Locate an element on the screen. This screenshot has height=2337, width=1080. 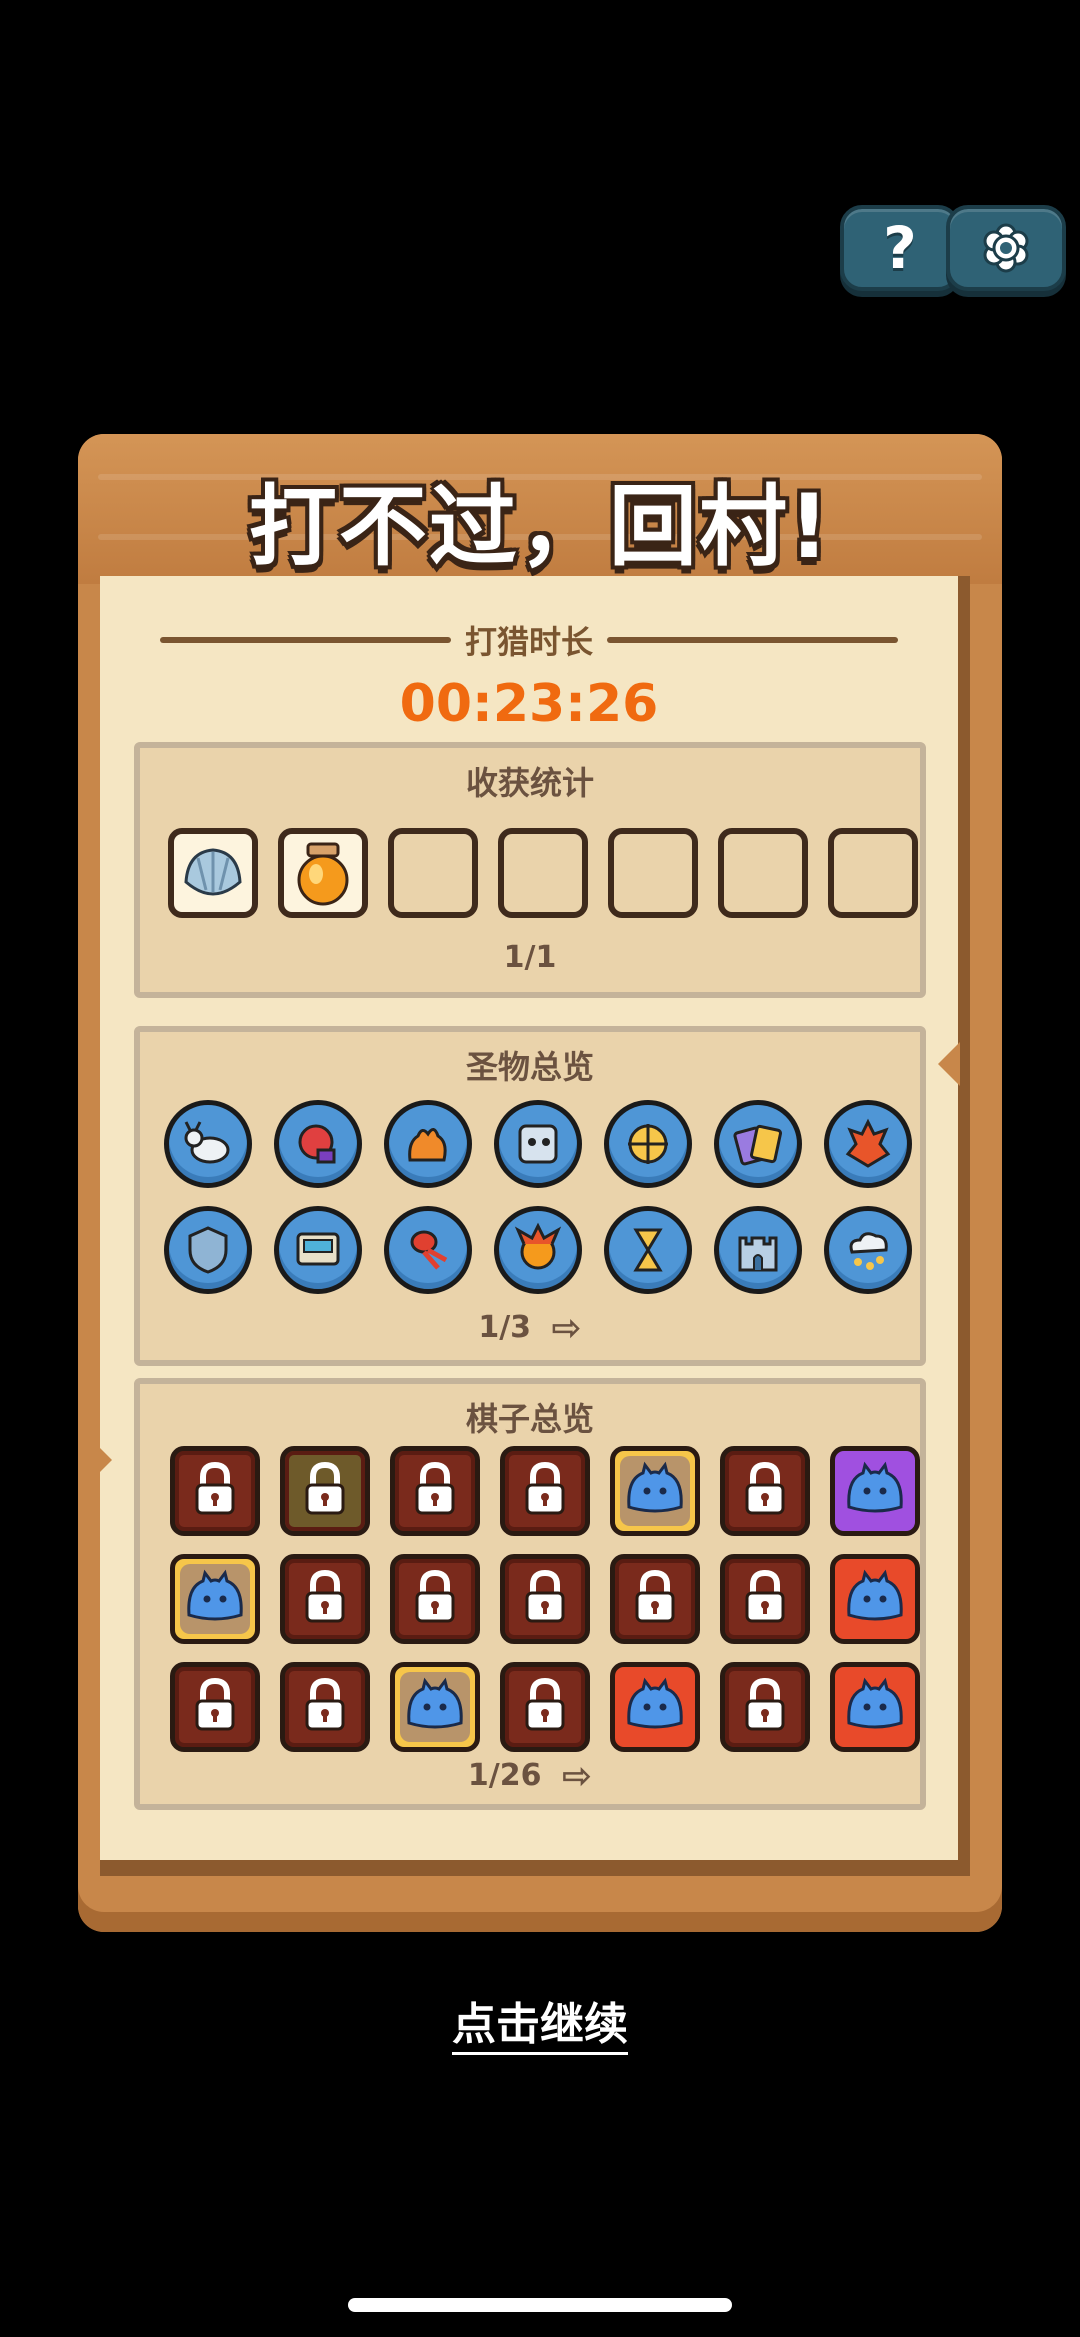
boxing-glove-icon is located at coordinates (317, 1144).